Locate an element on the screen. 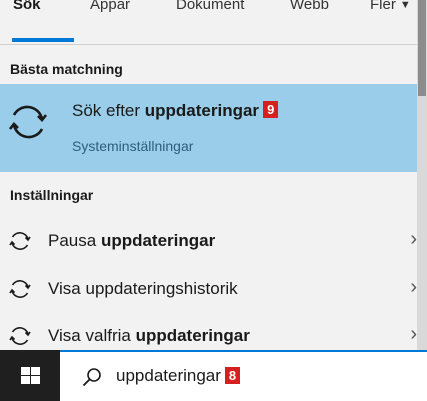  taskbar: uppdateringar 8 is located at coordinates (213, 375).